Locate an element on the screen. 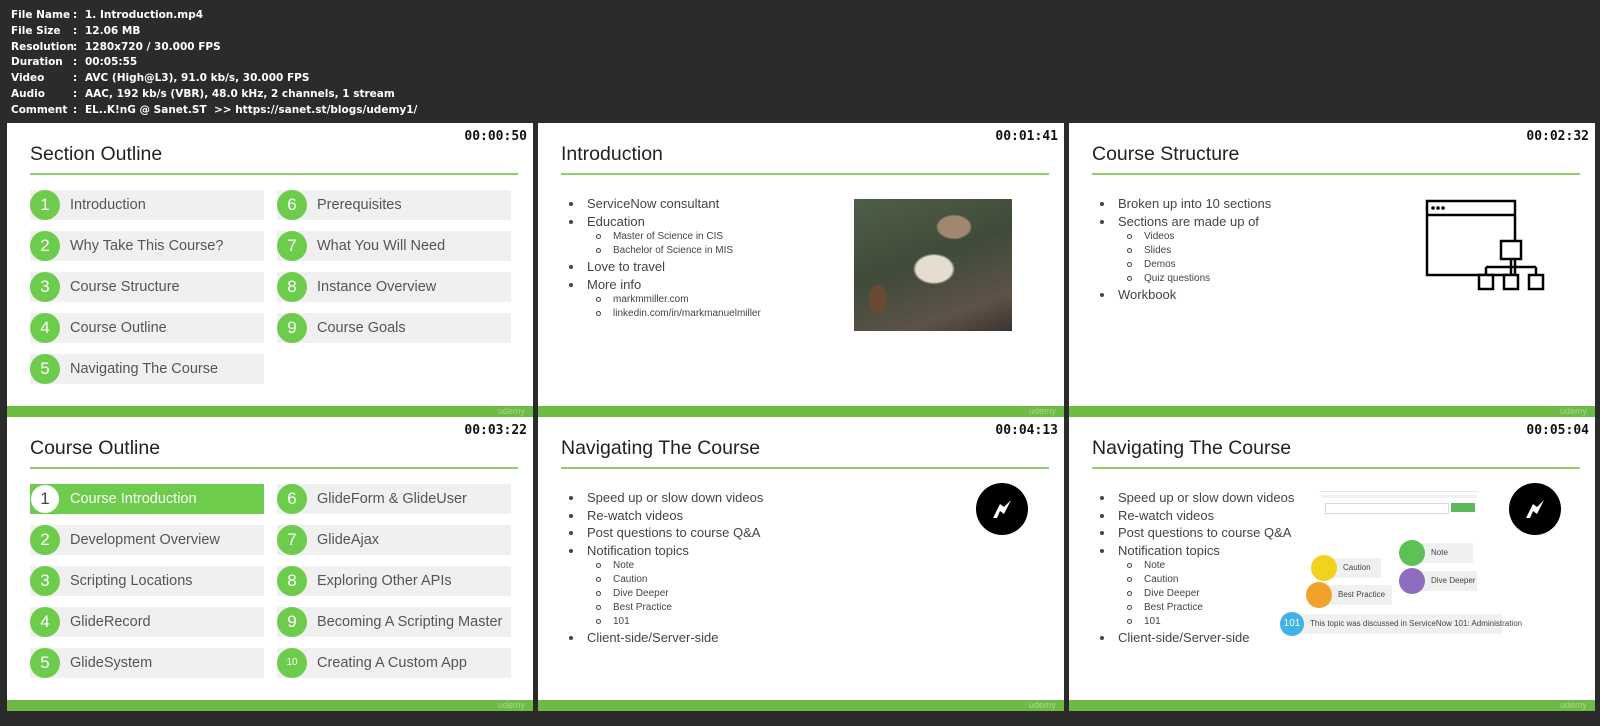 This screenshot has width=1600, height=726. item-label: Development Overview is located at coordinates (145, 540).